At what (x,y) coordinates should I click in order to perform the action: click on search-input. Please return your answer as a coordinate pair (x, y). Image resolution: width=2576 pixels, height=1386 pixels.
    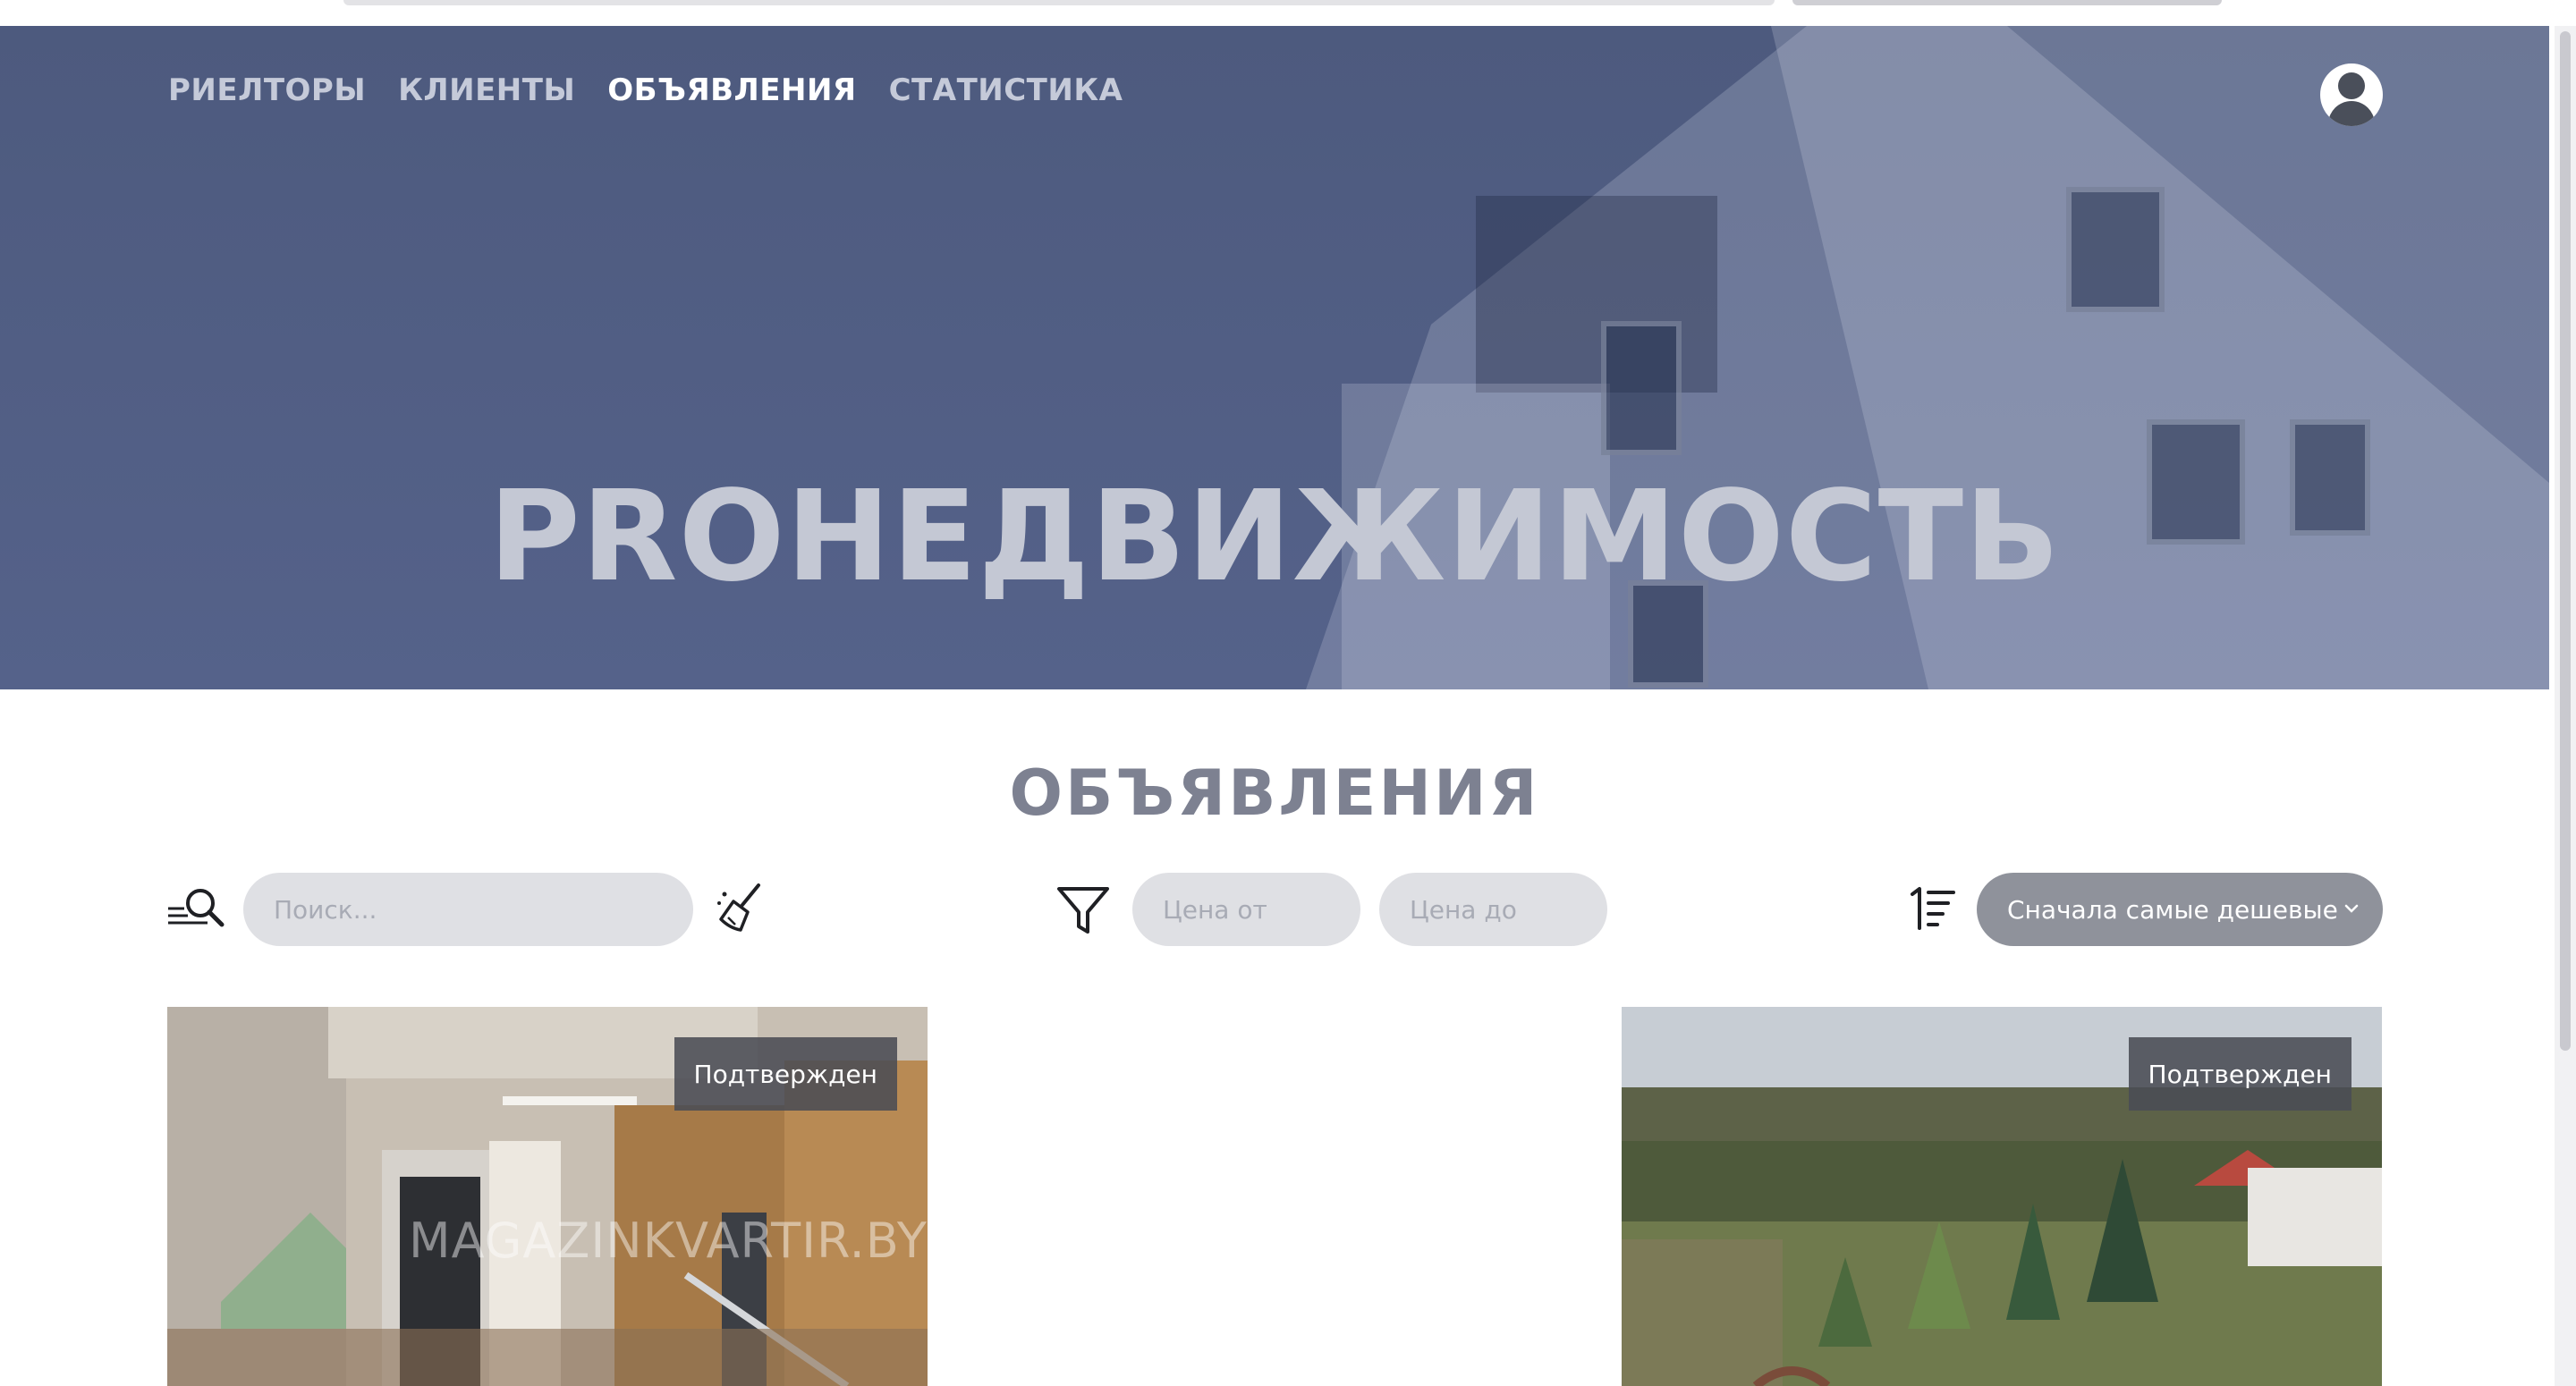
    Looking at the image, I should click on (468, 909).